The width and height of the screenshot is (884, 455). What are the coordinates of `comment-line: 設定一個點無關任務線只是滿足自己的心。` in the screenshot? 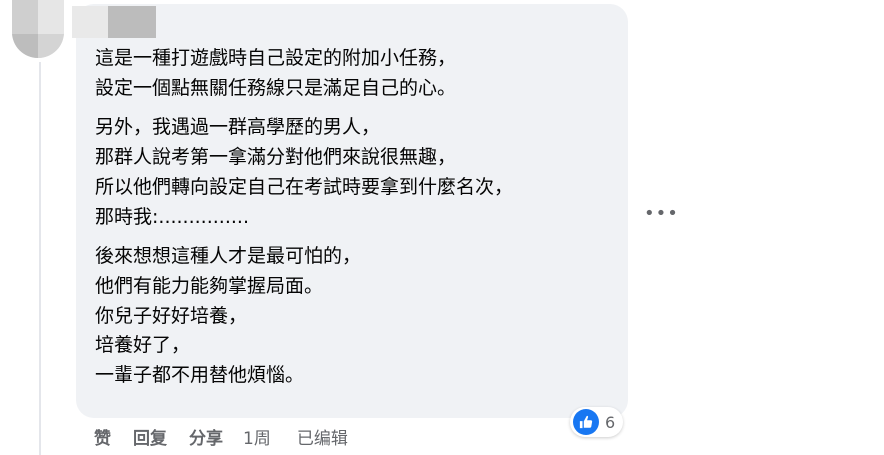 It's located at (276, 87).